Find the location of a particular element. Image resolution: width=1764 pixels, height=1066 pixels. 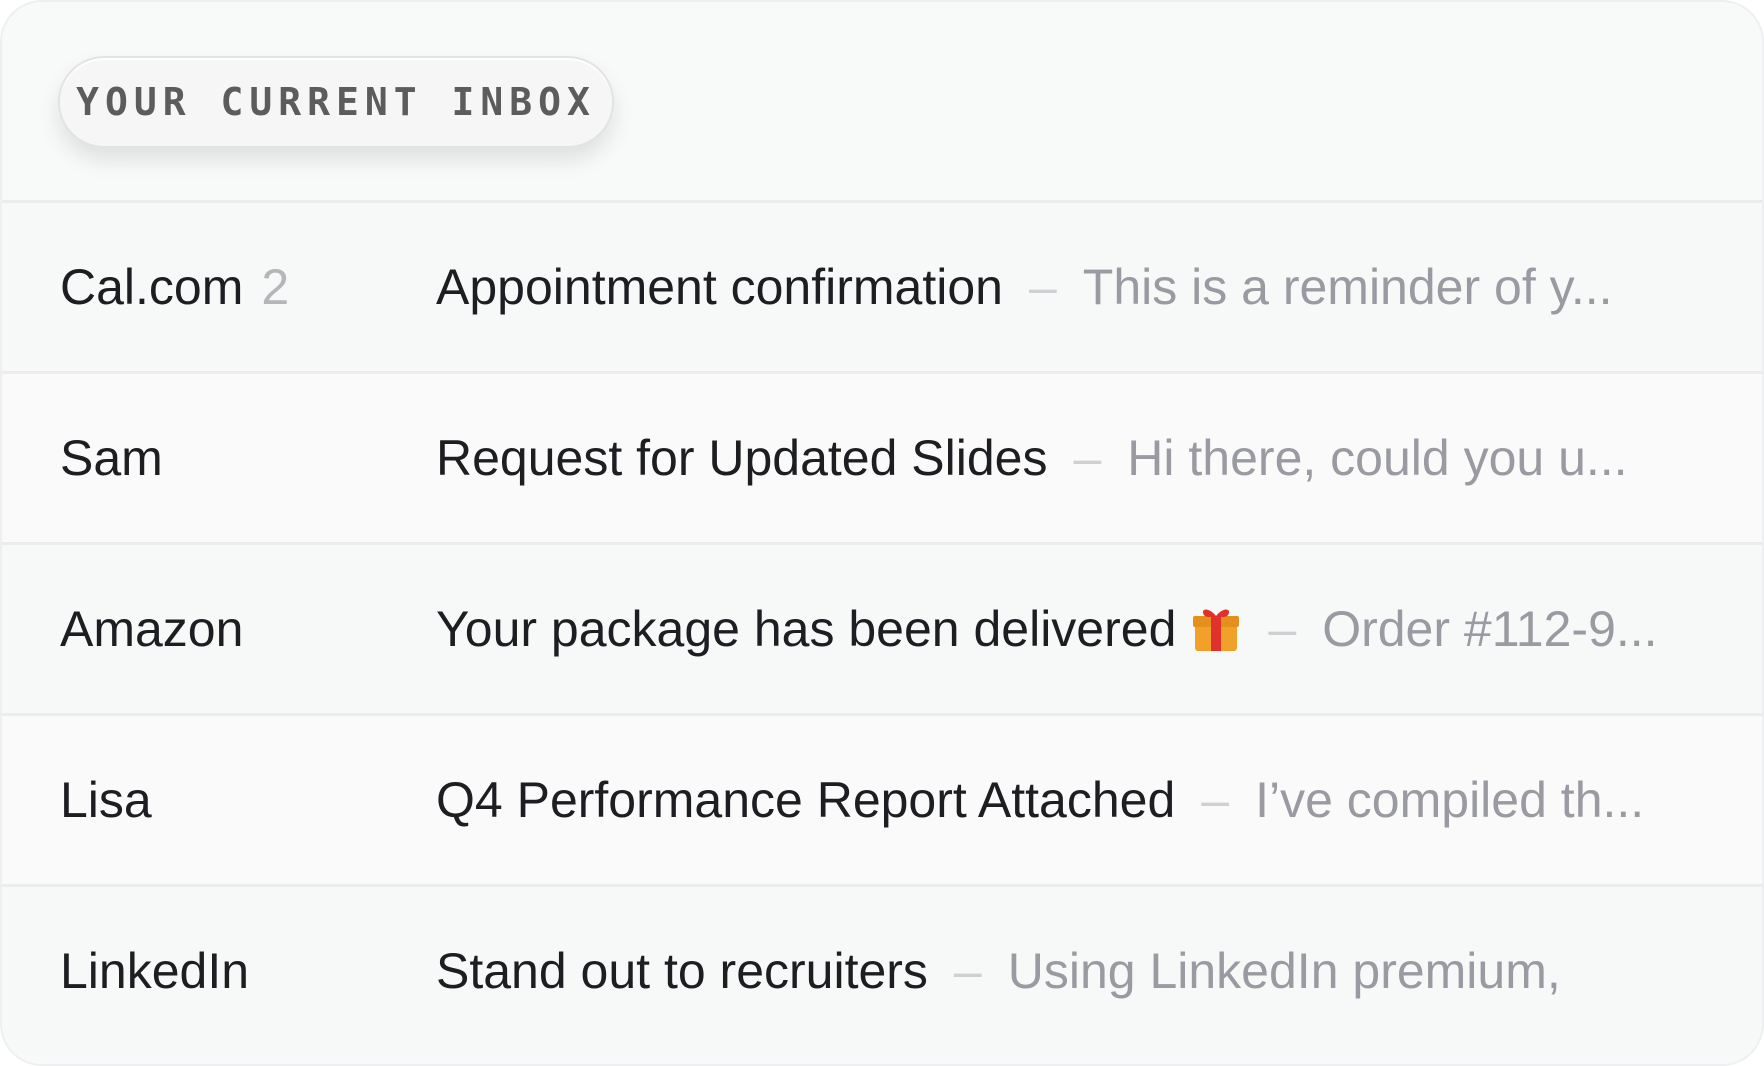

thread-count: 2 is located at coordinates (275, 287).